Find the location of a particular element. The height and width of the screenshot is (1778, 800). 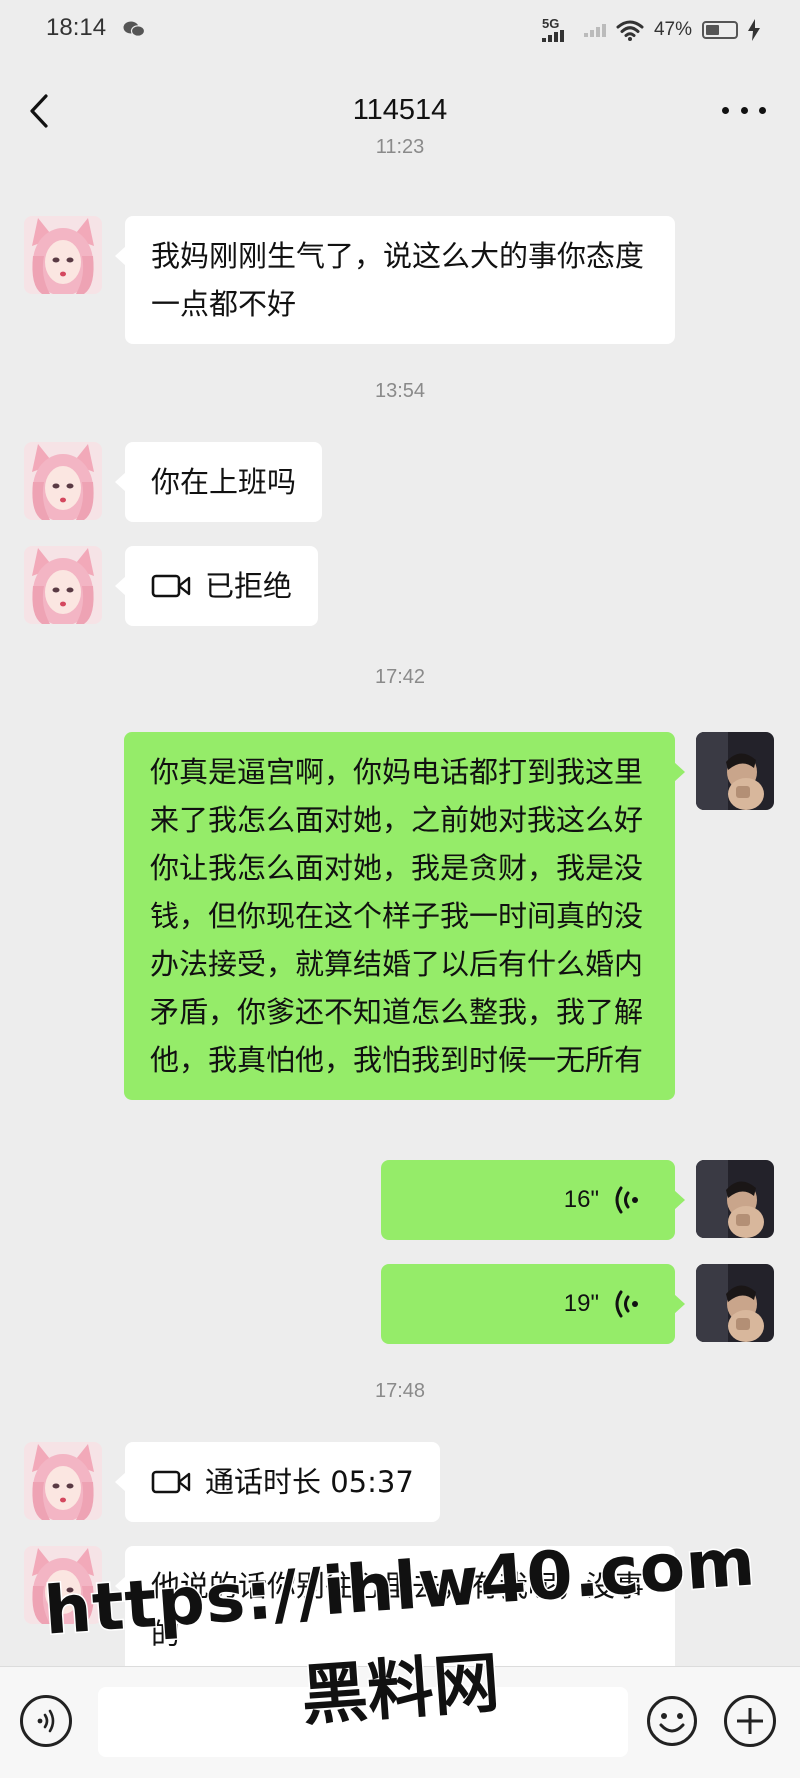

voice-input-icon is located at coordinates (46, 1721).